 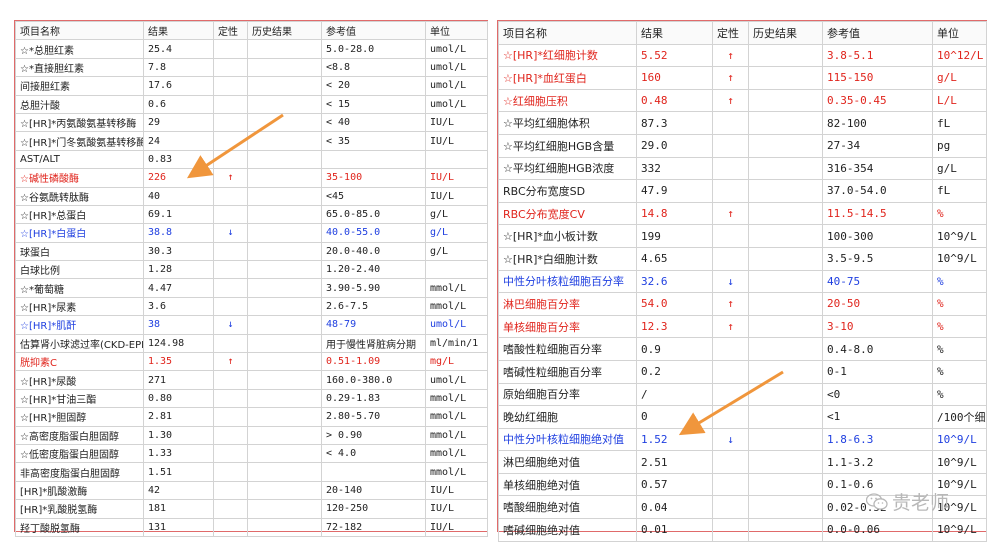 What do you see at coordinates (79, 178) in the screenshot?
I see `cell-item-name: ☆碱性磷酸酶` at bounding box center [79, 178].